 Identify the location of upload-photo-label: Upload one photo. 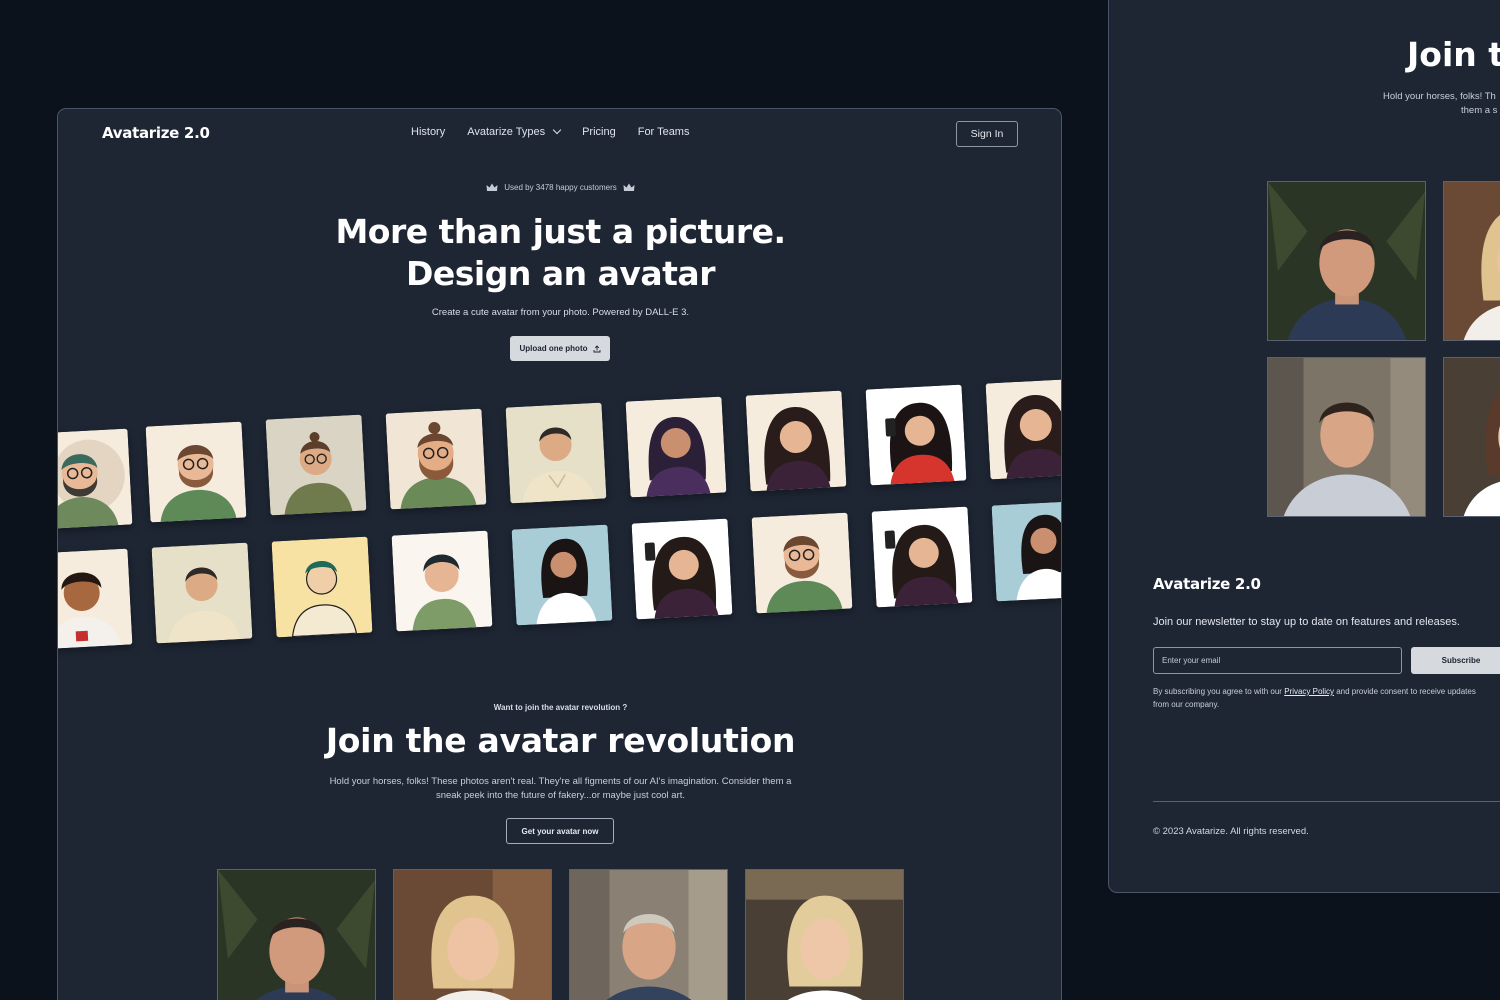
(553, 348).